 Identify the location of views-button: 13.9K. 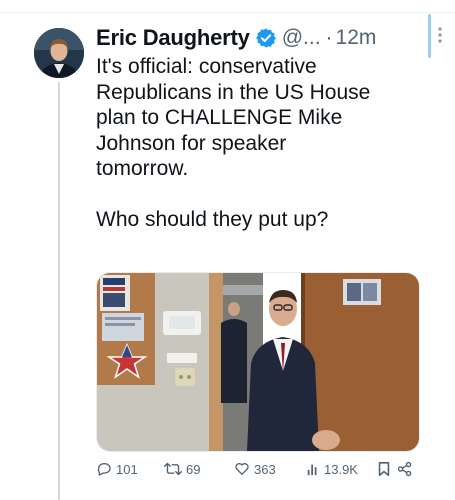
(332, 469).